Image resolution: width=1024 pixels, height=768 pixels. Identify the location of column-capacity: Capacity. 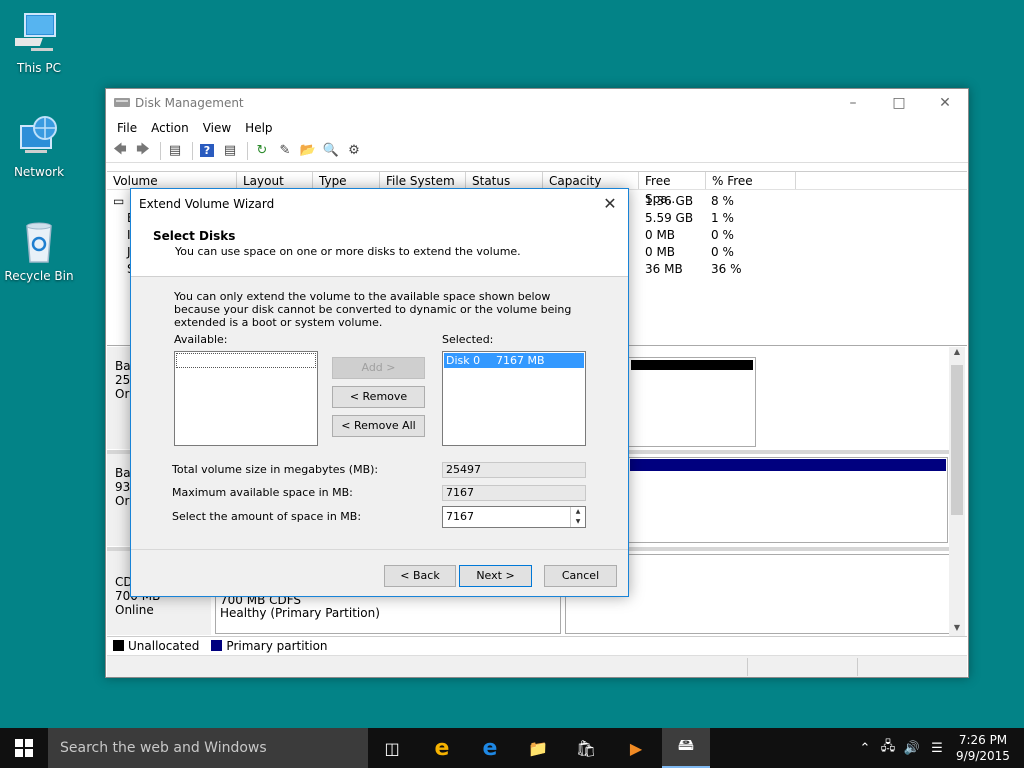
(591, 180).